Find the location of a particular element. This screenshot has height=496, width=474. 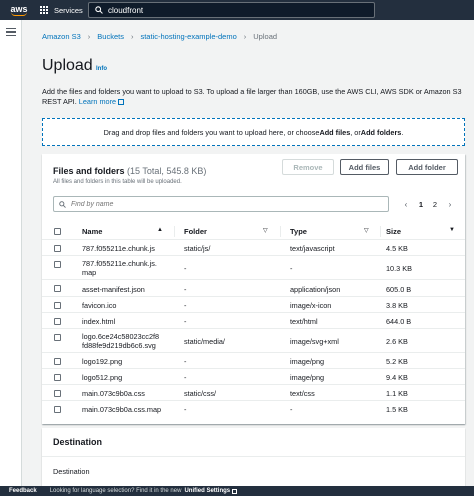

row-size: 4.5 KB is located at coordinates (397, 248).